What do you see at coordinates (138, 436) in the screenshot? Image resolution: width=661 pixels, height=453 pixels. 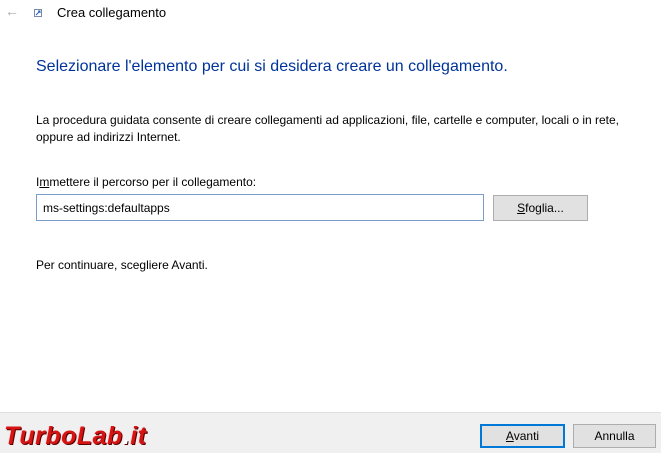 I see `watermark-part-3: it` at bounding box center [138, 436].